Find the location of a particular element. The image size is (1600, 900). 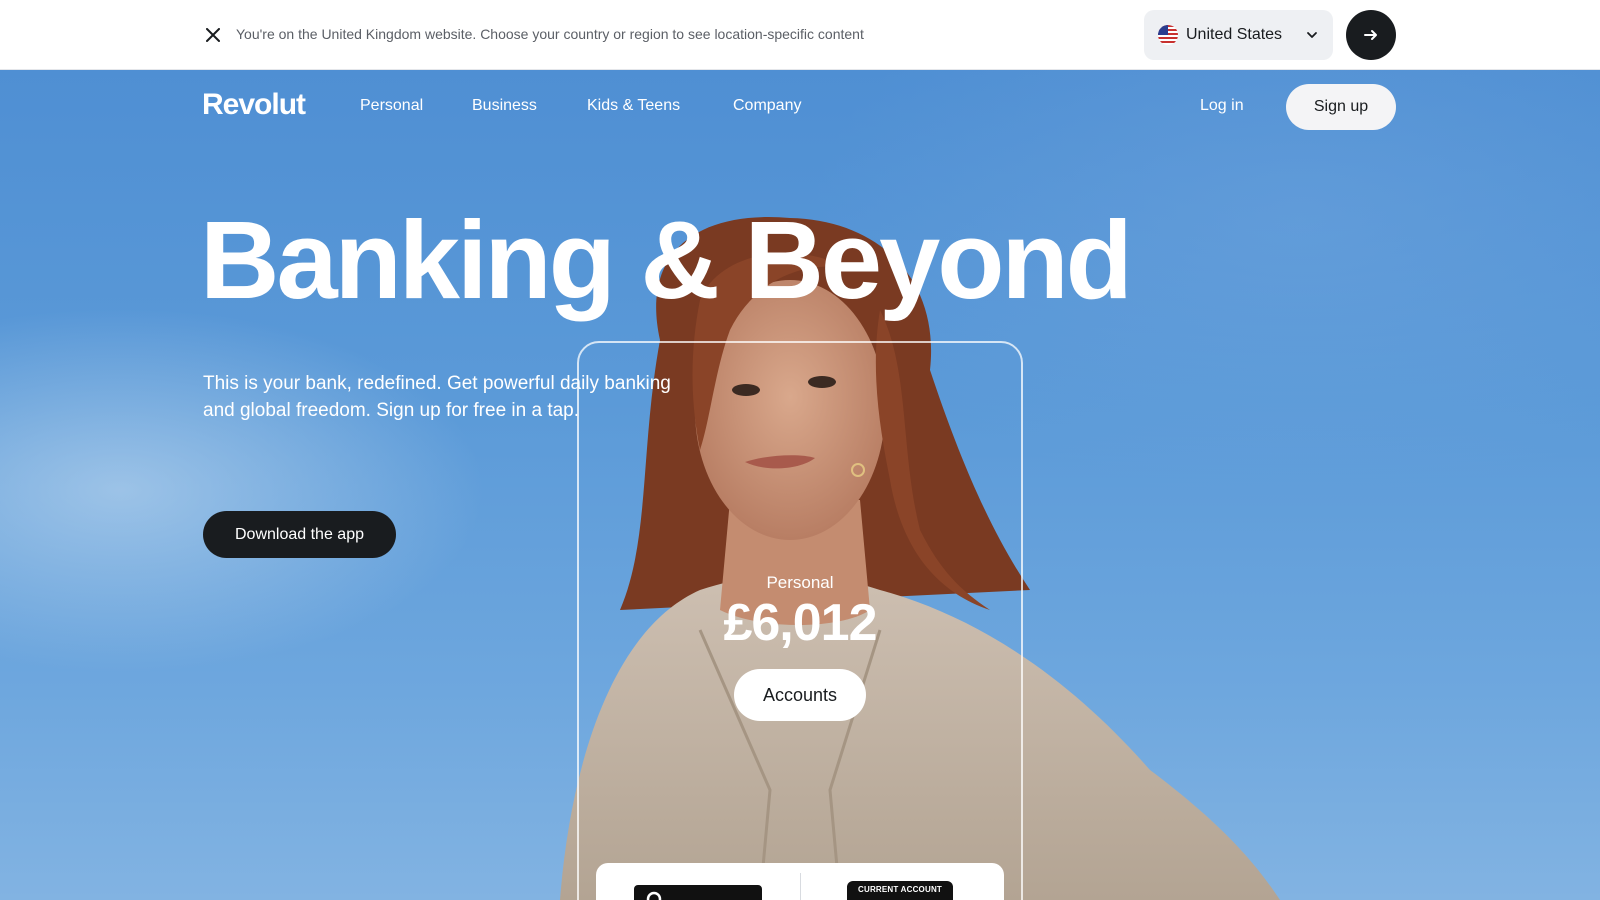

revolut-logo: Revolut is located at coordinates (254, 105).